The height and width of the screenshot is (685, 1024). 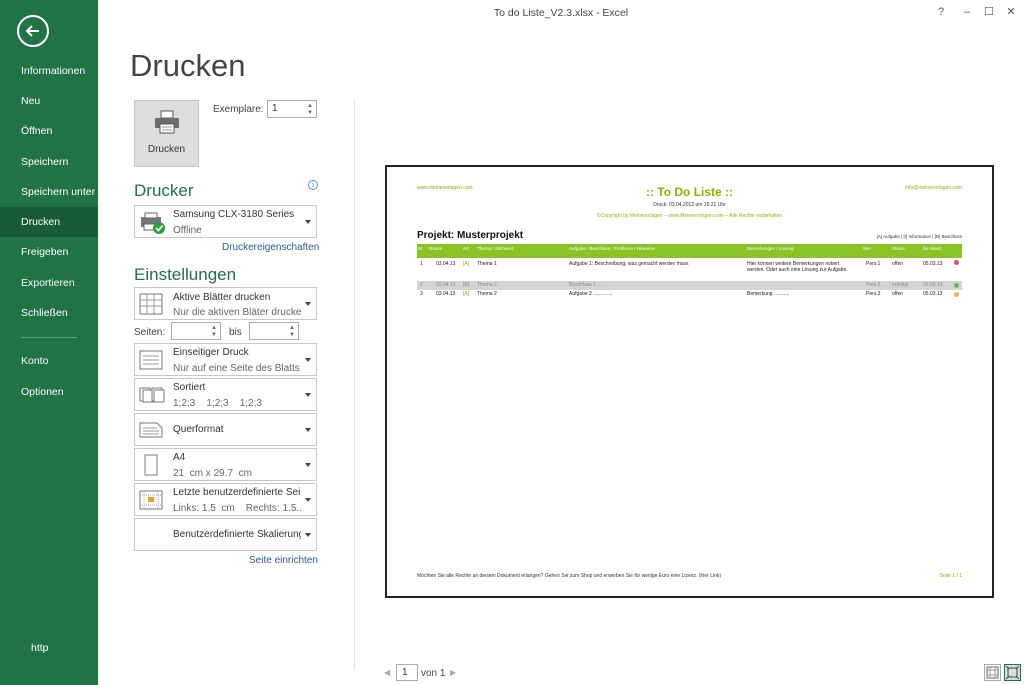 What do you see at coordinates (898, 248) in the screenshot?
I see `col-status: Status` at bounding box center [898, 248].